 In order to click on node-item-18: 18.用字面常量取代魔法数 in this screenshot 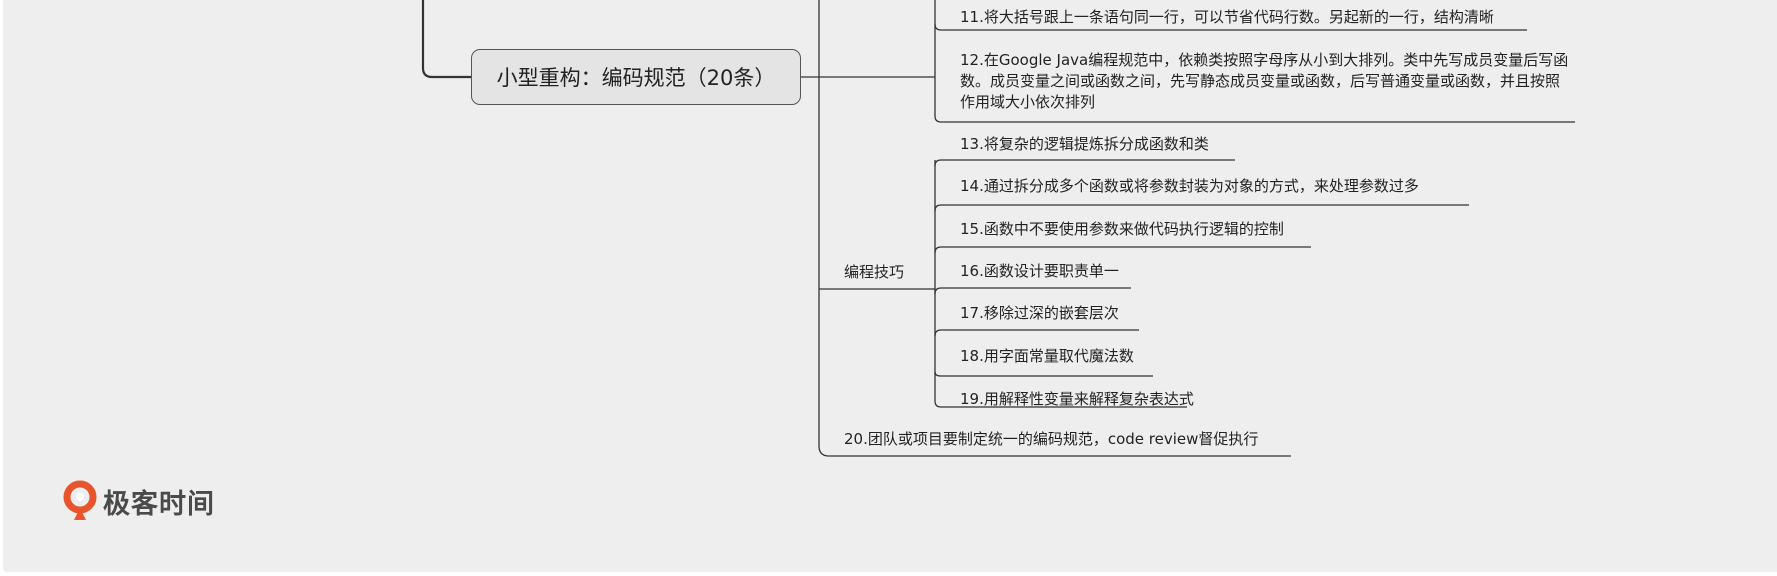, I will do `click(1047, 356)`.